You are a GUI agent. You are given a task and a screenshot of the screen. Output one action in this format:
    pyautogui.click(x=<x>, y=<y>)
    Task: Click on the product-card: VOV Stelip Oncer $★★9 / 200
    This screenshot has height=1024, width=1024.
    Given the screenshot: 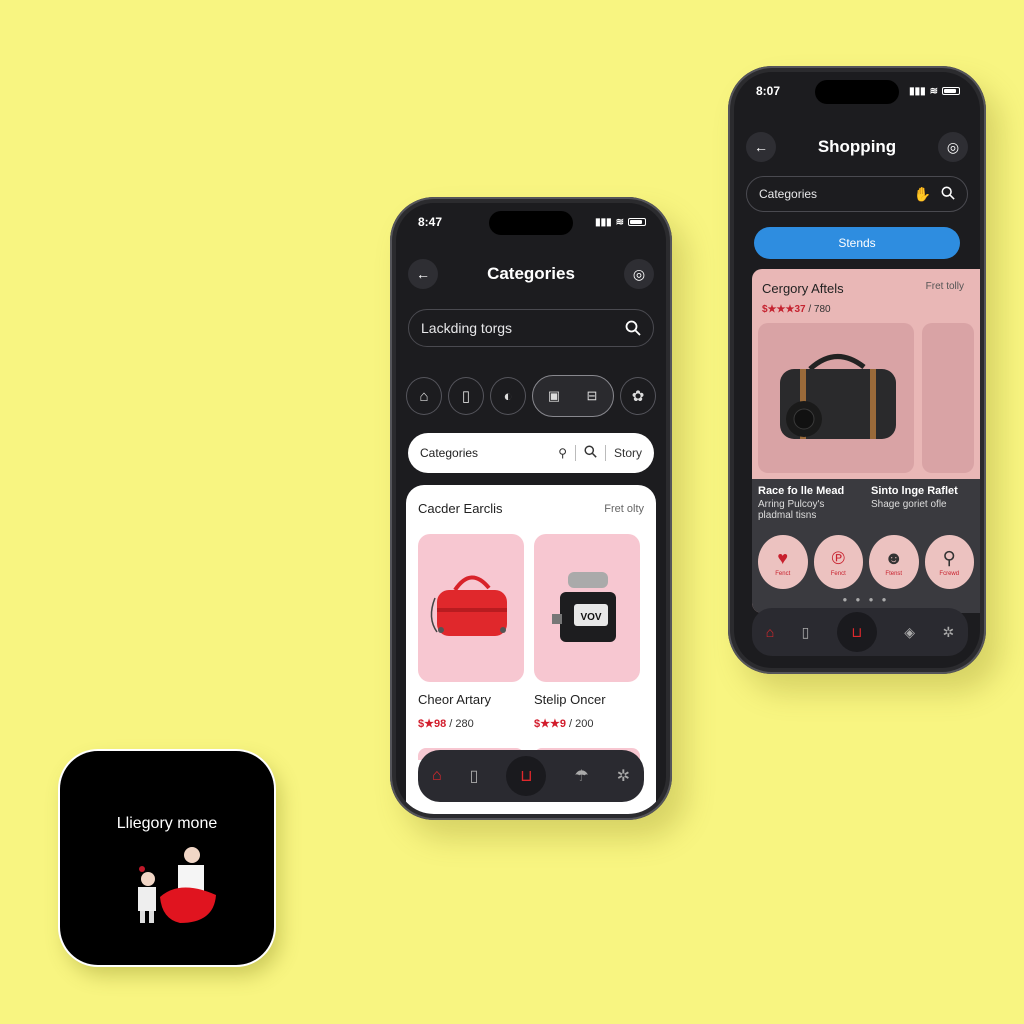 What is the action you would take?
    pyautogui.click(x=587, y=632)
    